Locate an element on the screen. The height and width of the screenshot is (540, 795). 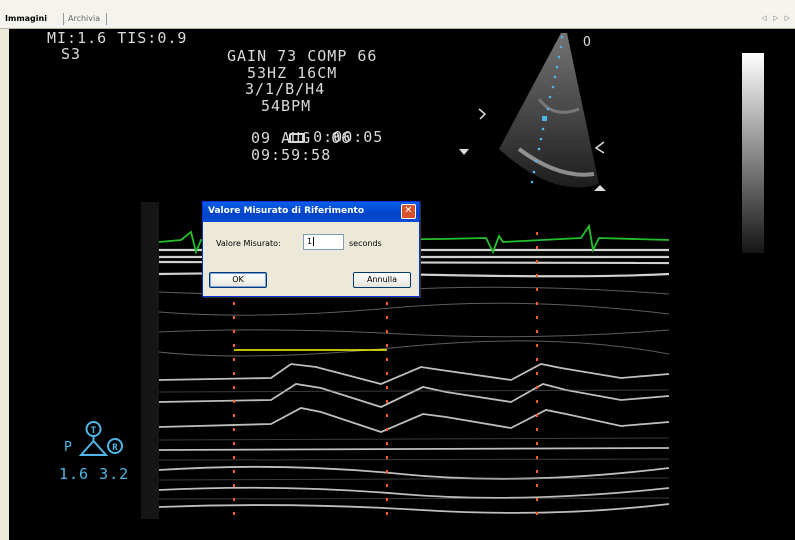
mi-tis-readout: MI:1.6 TIS:0.9 is located at coordinates (117, 38).